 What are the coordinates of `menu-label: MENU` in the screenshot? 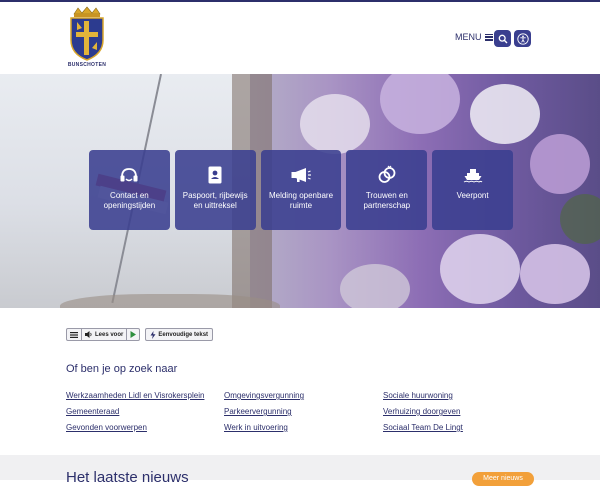 It's located at (468, 37).